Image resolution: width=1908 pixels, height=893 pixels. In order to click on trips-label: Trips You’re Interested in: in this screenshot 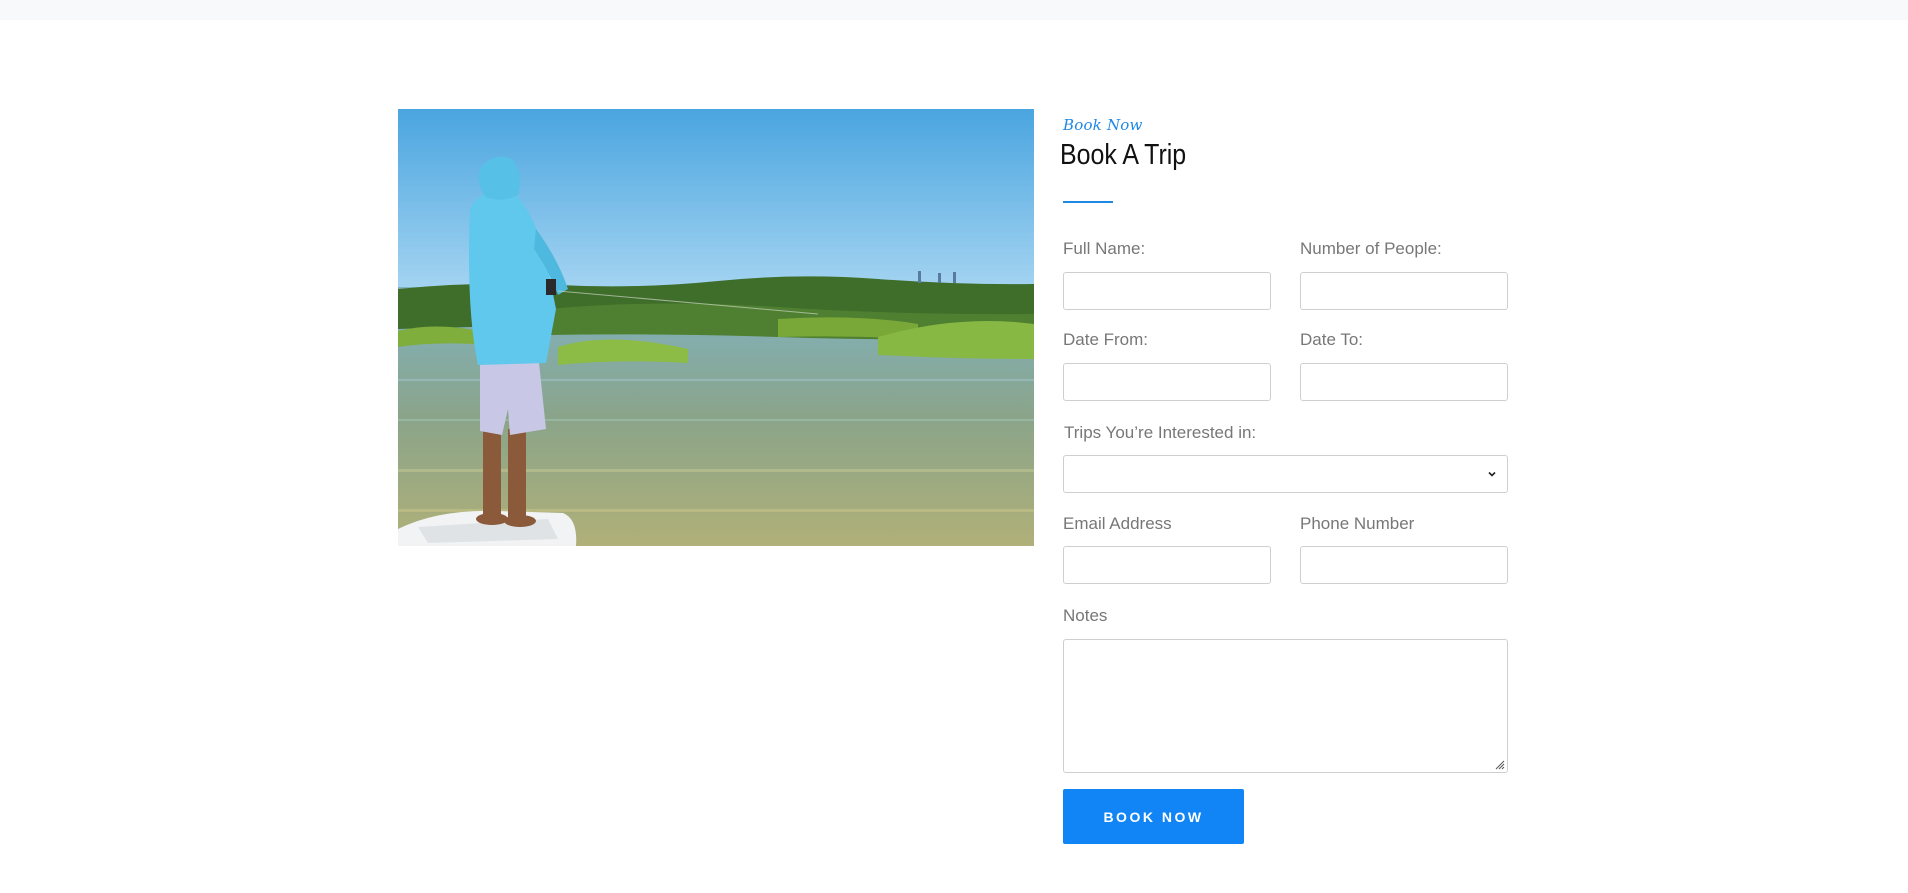, I will do `click(1160, 432)`.